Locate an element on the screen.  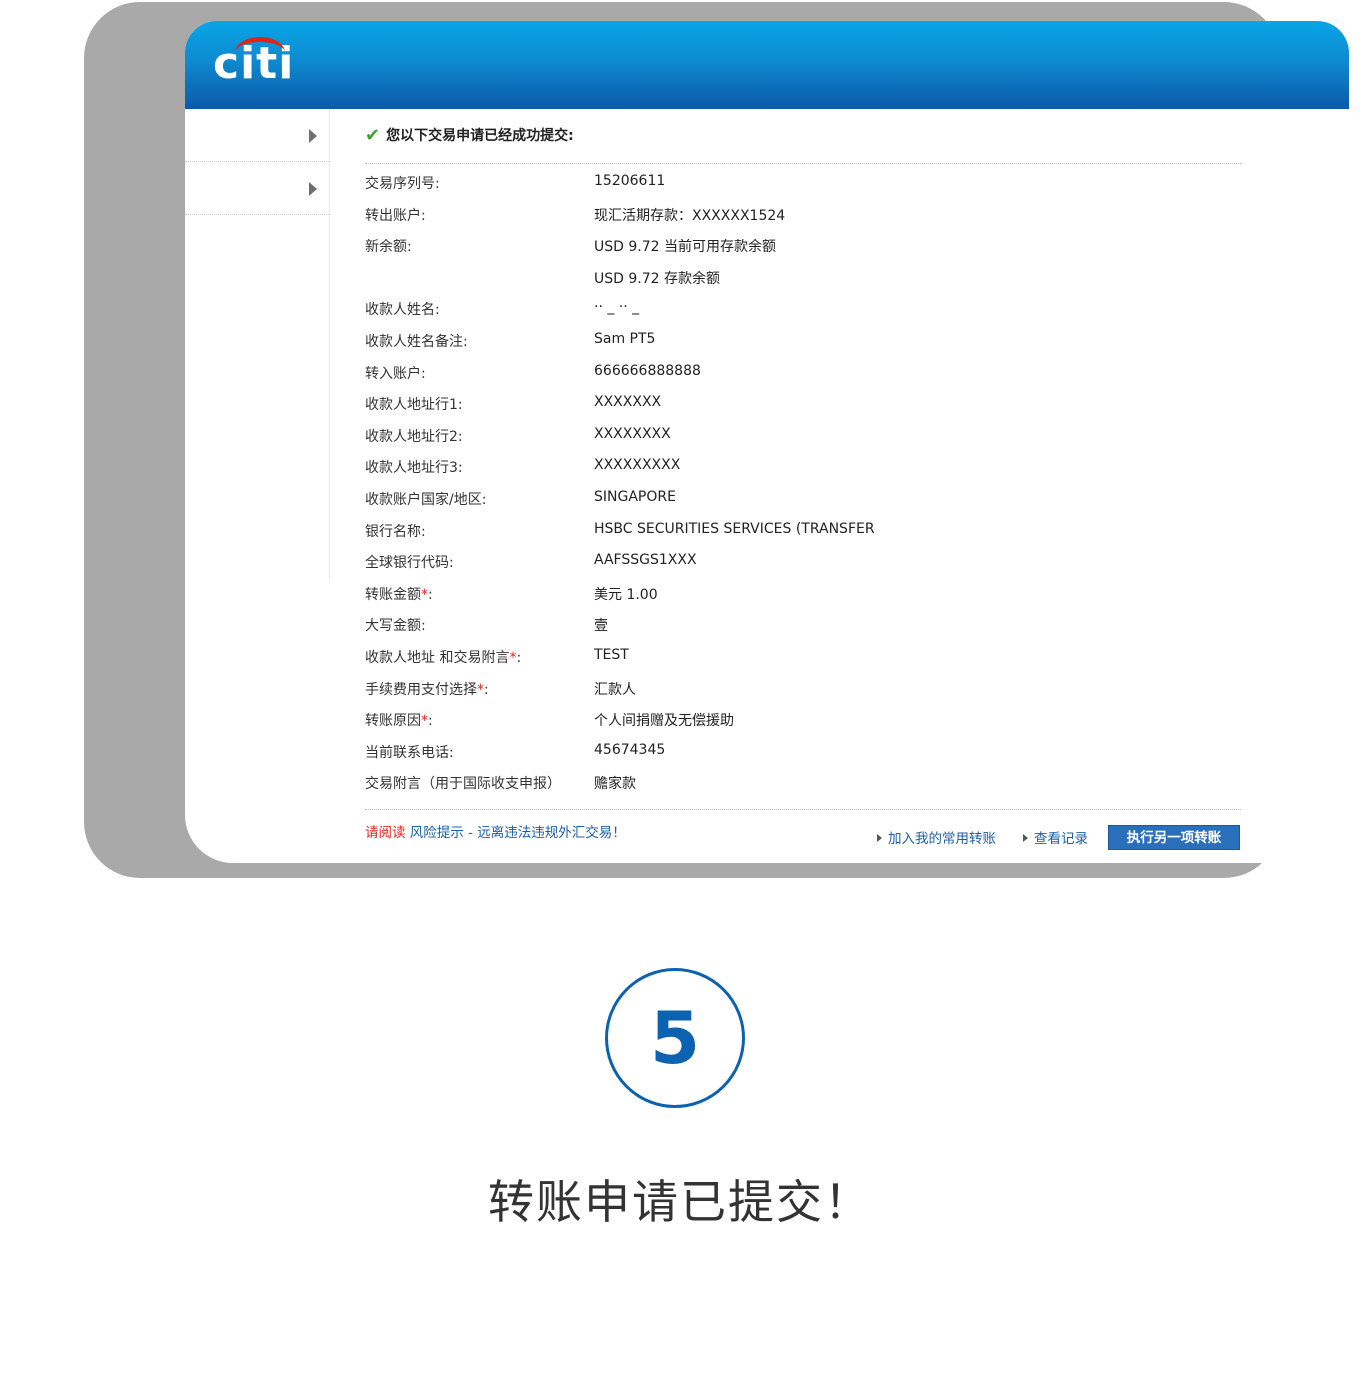
detail-value: 15206611 is located at coordinates (630, 181).